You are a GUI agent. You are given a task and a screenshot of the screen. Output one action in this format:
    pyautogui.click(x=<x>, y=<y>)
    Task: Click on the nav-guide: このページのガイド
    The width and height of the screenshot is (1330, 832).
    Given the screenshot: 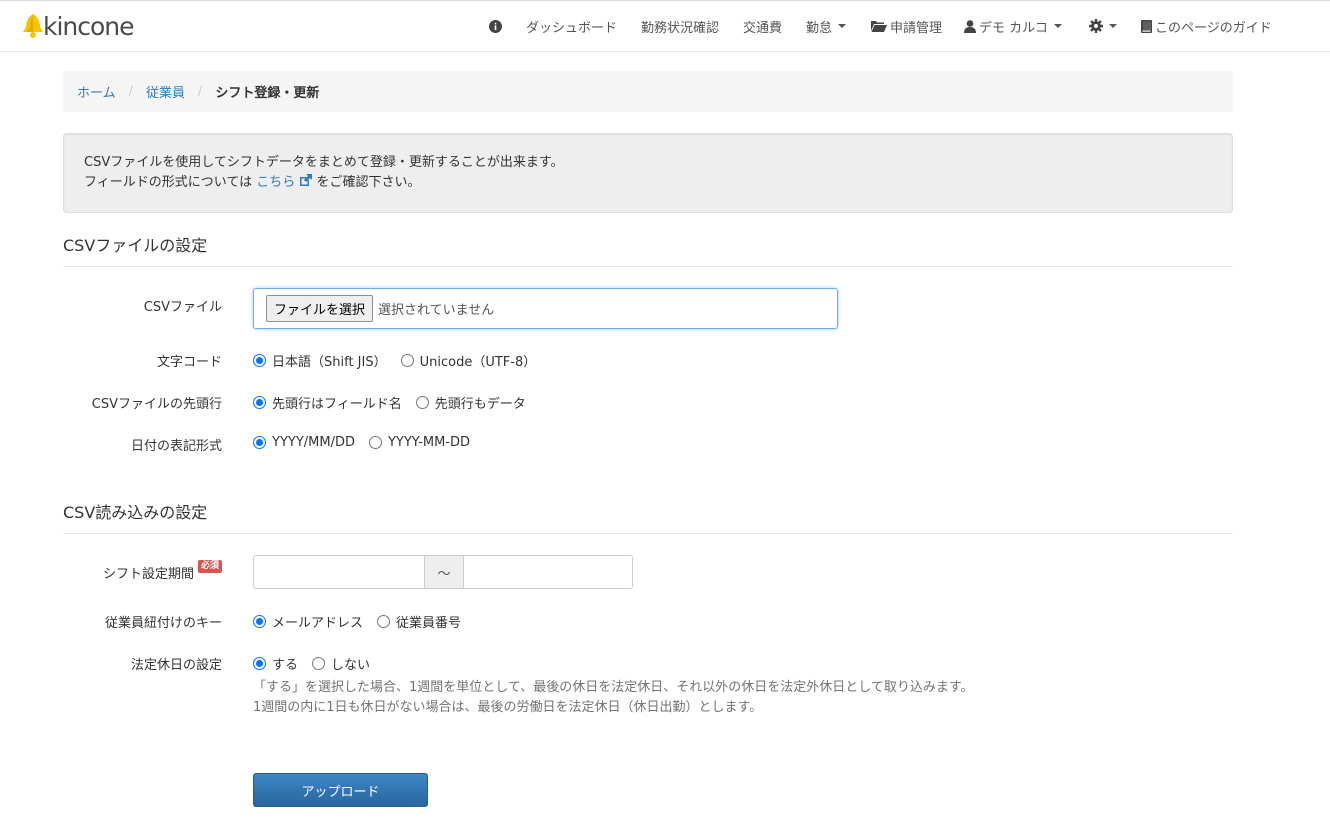 What is the action you would take?
    pyautogui.click(x=1206, y=26)
    